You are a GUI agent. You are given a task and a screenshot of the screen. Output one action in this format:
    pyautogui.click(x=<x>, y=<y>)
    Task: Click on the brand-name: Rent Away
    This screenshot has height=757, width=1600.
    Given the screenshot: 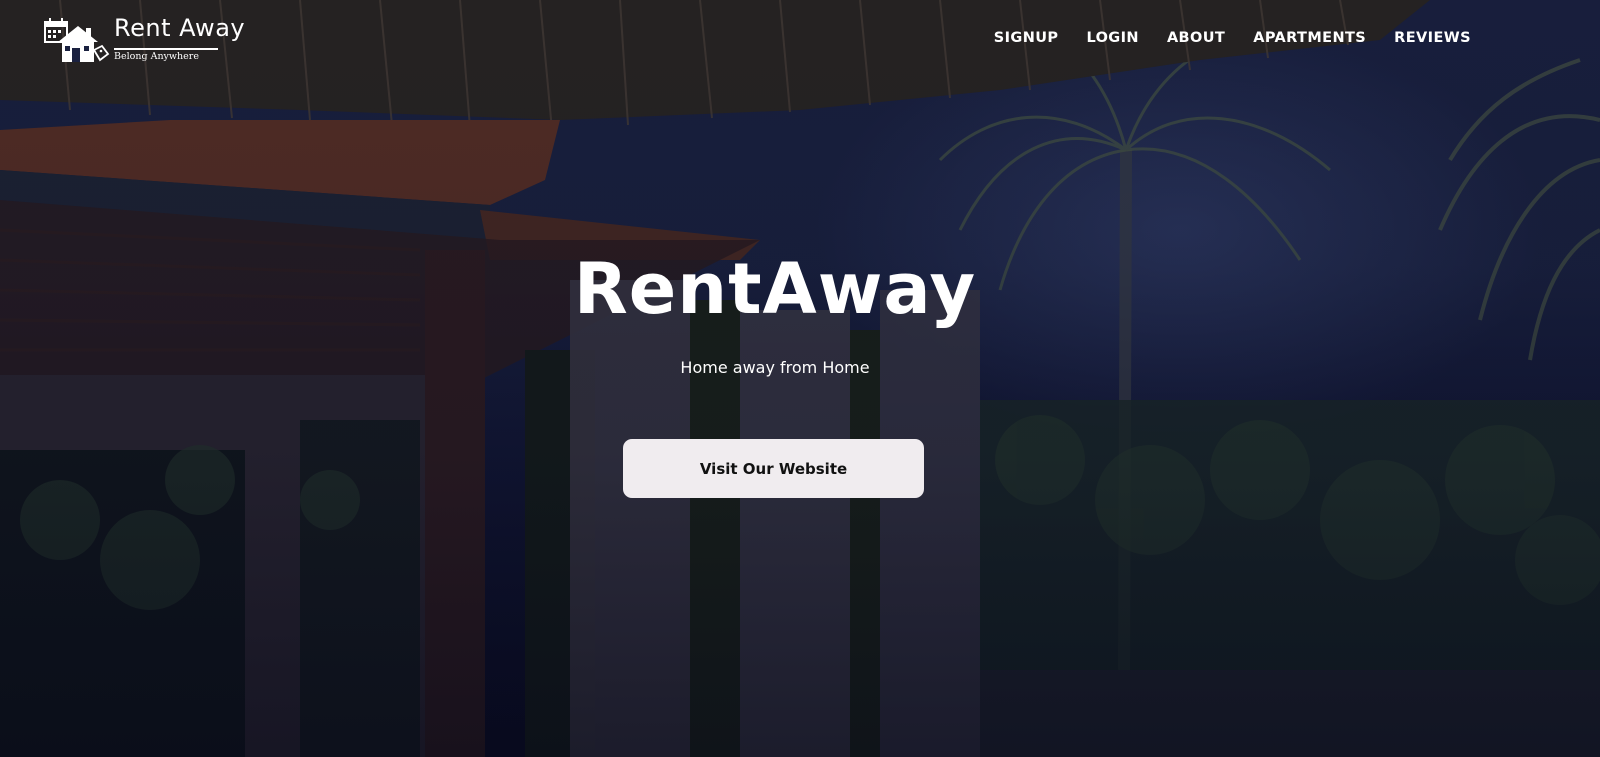 What is the action you would take?
    pyautogui.click(x=180, y=28)
    